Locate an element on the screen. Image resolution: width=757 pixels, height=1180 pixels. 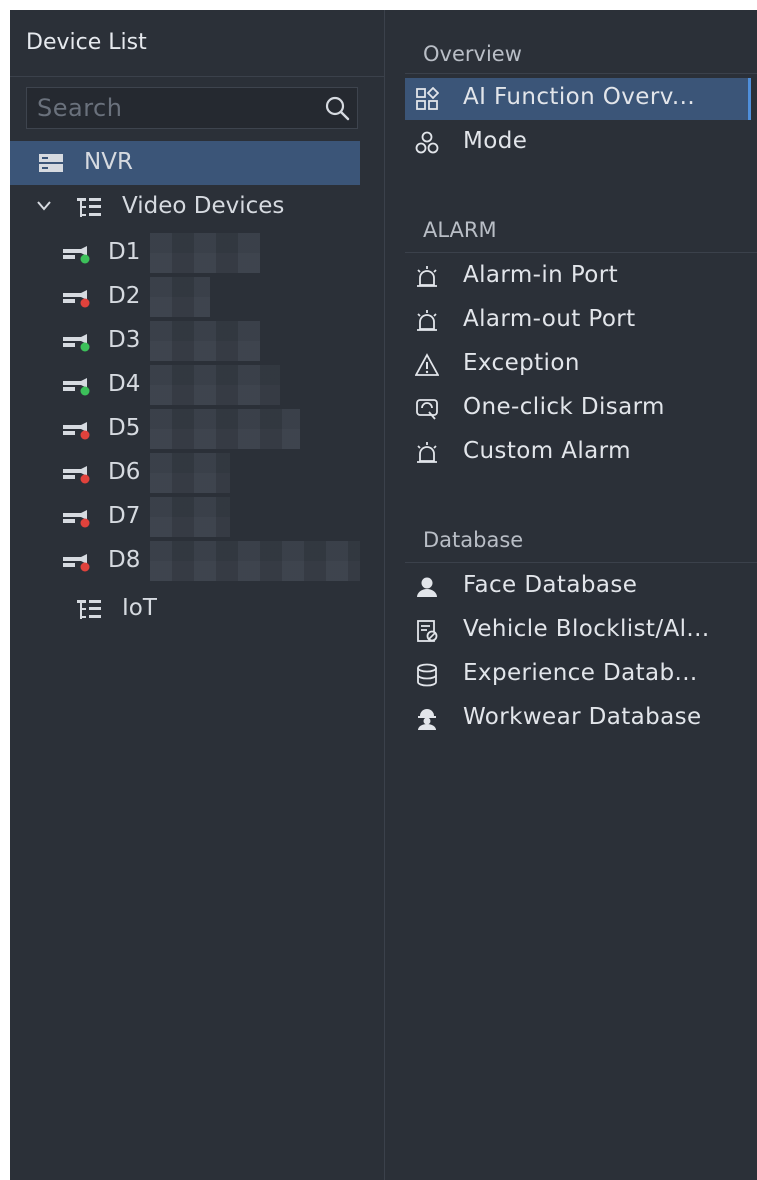
tree-item-device: D4 is located at coordinates (197, 385).